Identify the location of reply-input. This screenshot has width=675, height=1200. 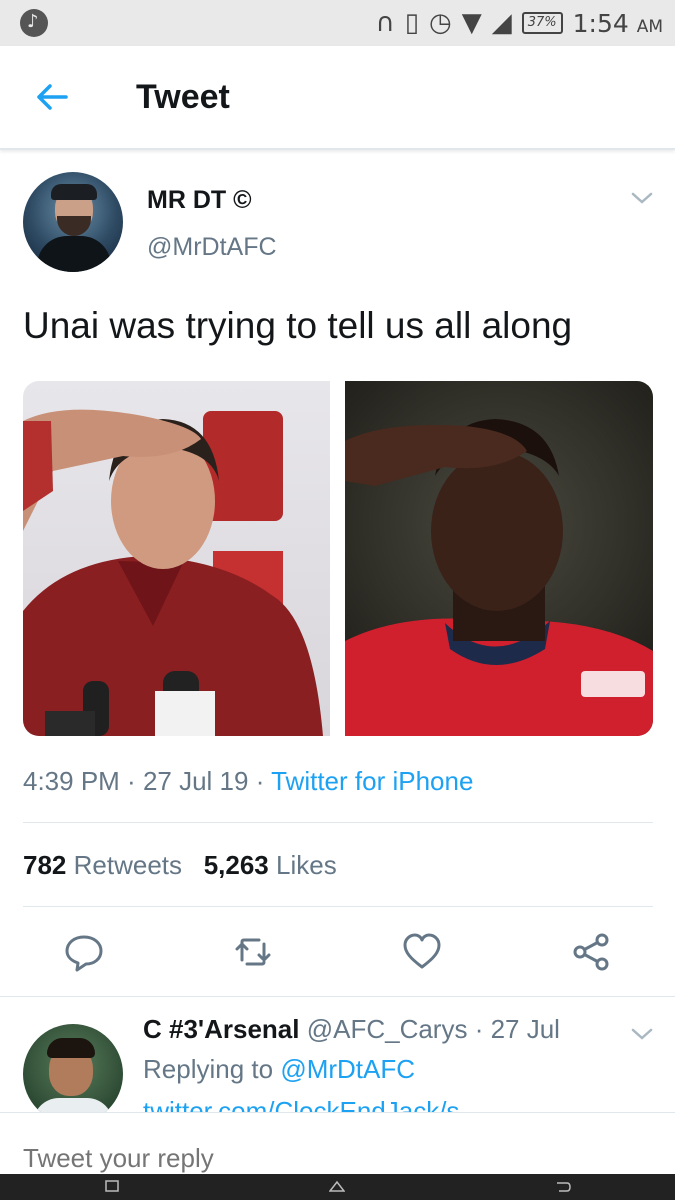
(323, 1158).